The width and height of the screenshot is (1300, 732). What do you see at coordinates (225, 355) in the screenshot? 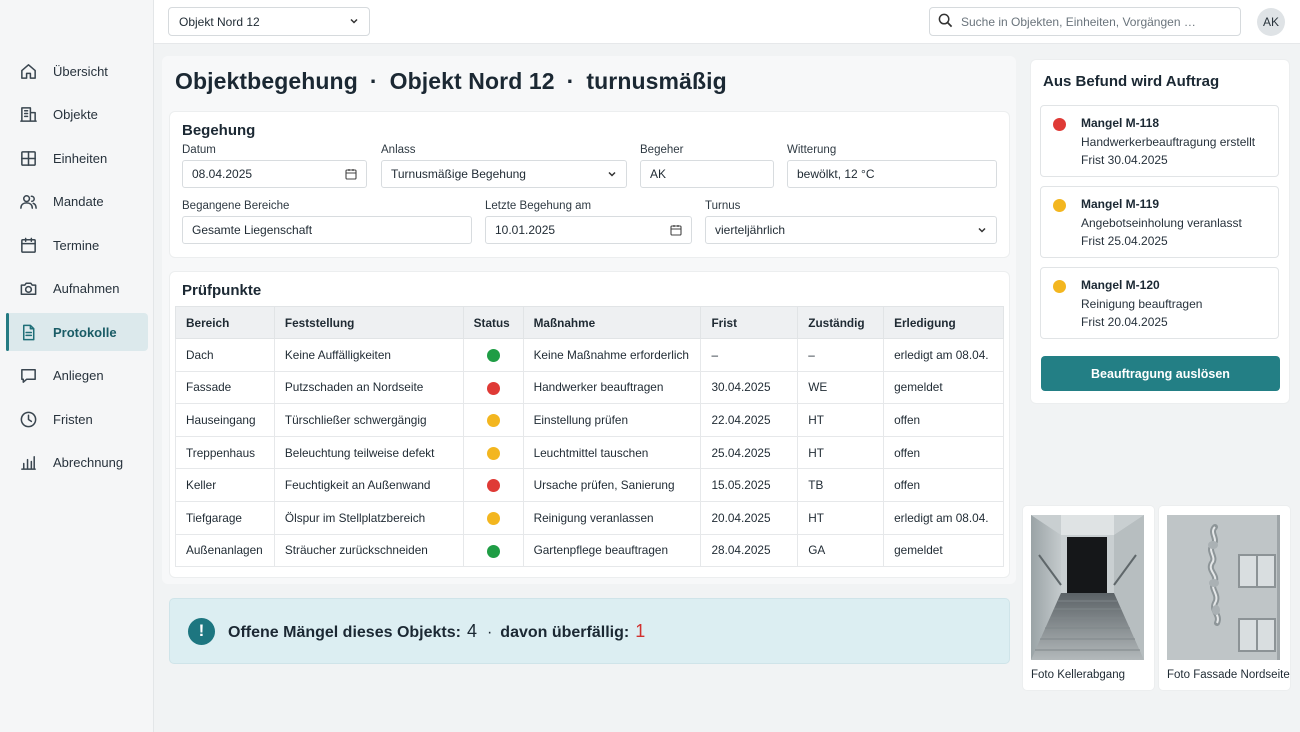
I see `cell-bereich: Dach` at bounding box center [225, 355].